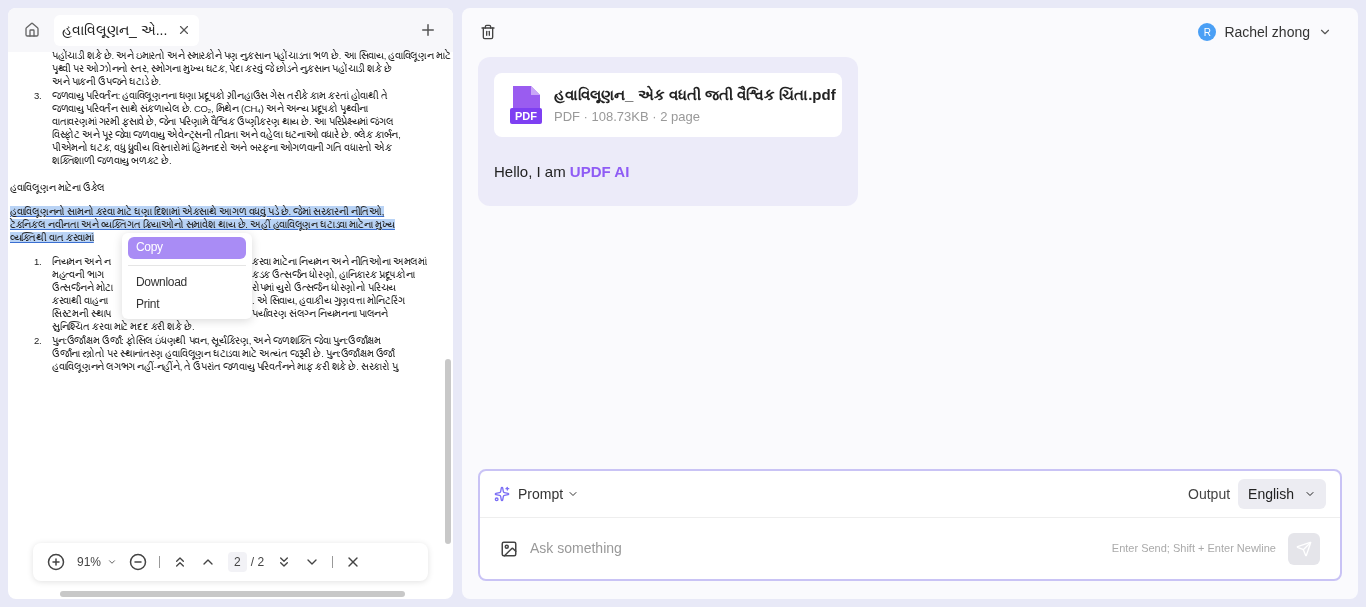  I want to click on document-text: સુનિશ્ચિત કરવા માટે મદદ કરી શકે છે., so click(123, 326).